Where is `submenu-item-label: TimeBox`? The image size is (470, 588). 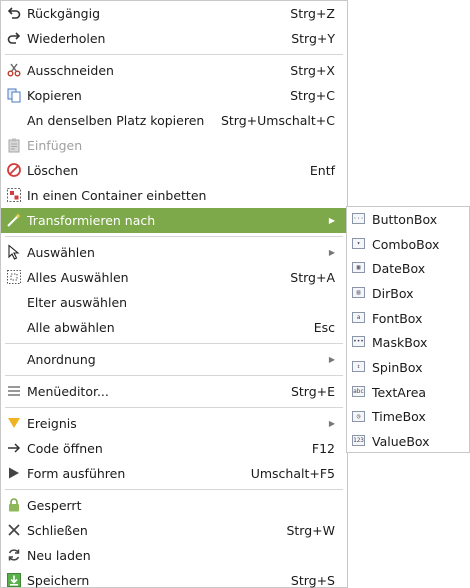 submenu-item-label: TimeBox is located at coordinates (399, 417).